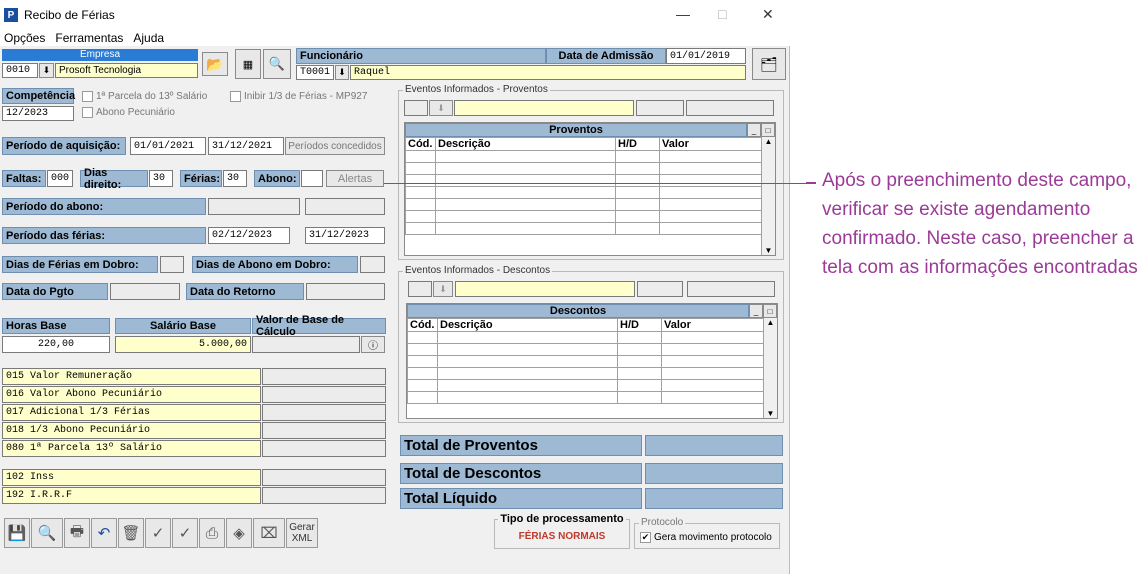  I want to click on funcionario-name-field: Raquel, so click(548, 72).